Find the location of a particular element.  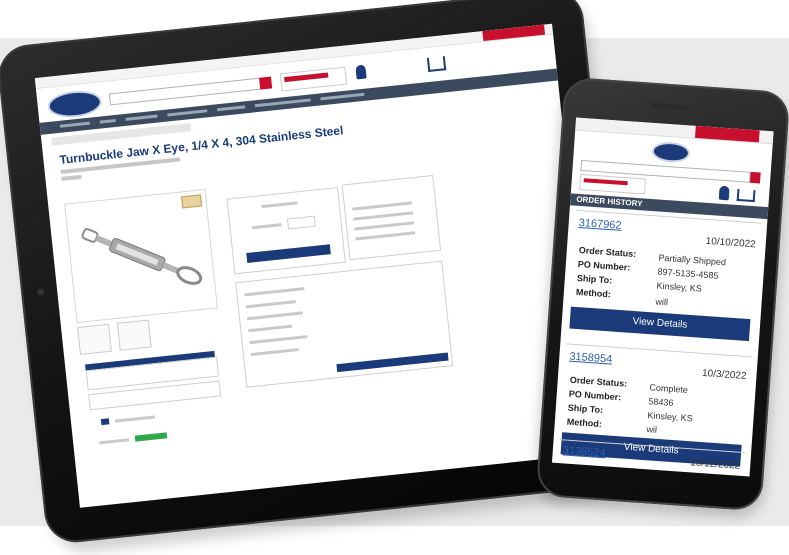

order-date: 10/3/2022 is located at coordinates (724, 375).